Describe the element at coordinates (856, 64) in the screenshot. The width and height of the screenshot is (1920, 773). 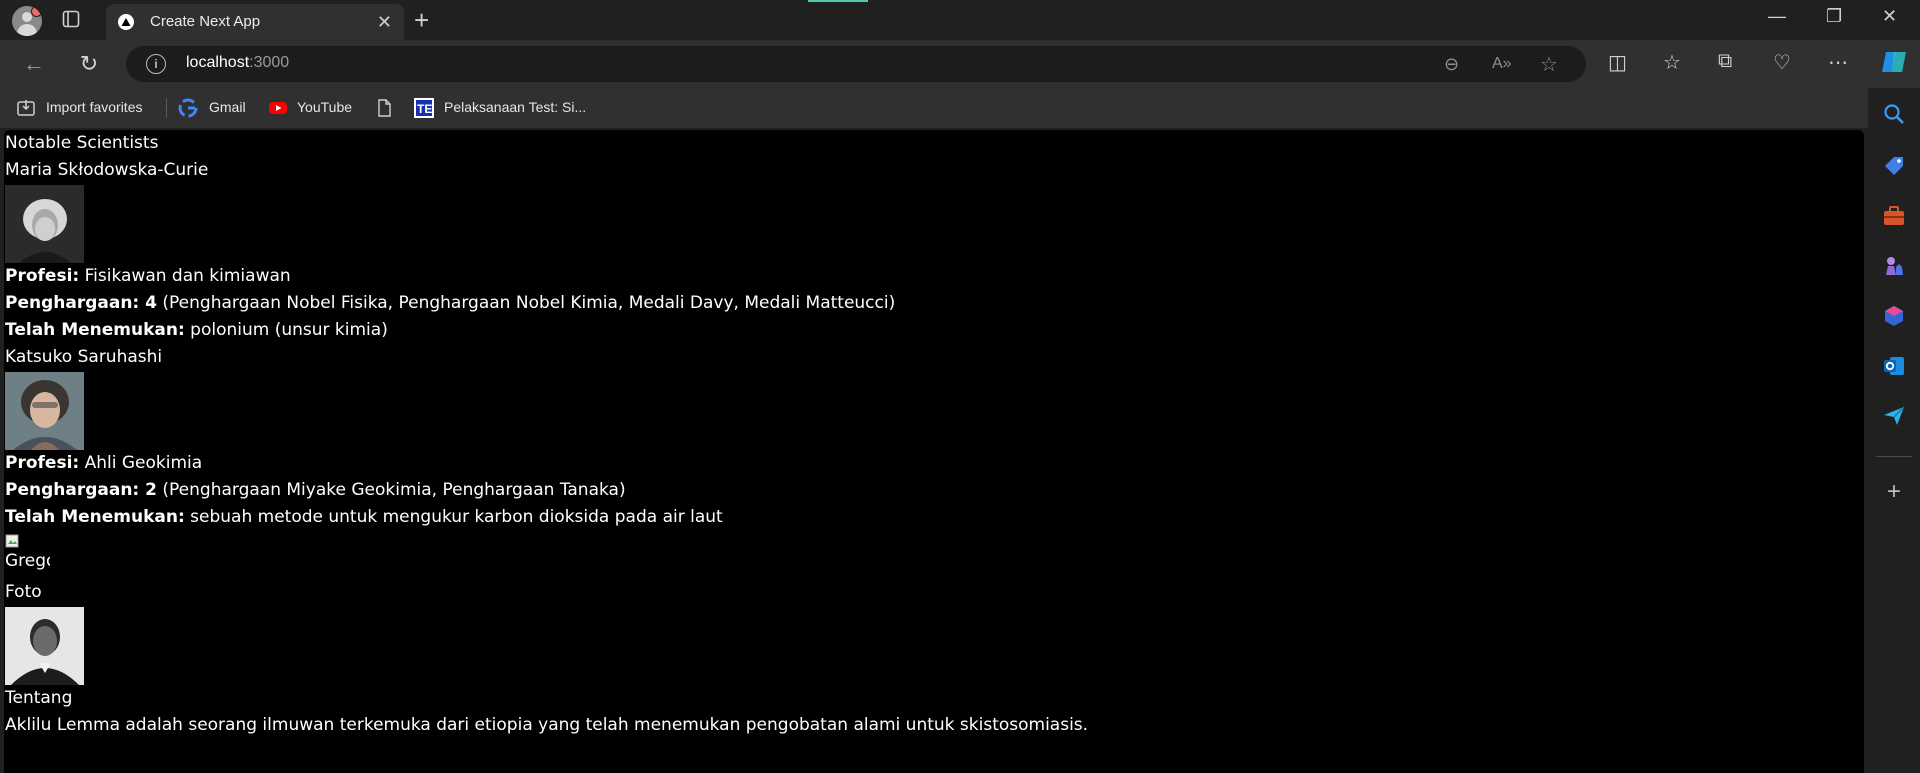
I see `address-bar: i localhost:3000 ⊖ A» ☆` at that location.